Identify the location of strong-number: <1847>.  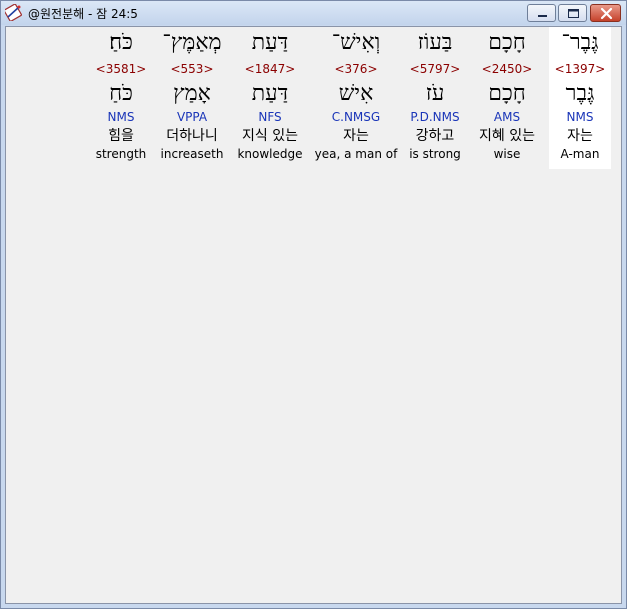
(270, 69).